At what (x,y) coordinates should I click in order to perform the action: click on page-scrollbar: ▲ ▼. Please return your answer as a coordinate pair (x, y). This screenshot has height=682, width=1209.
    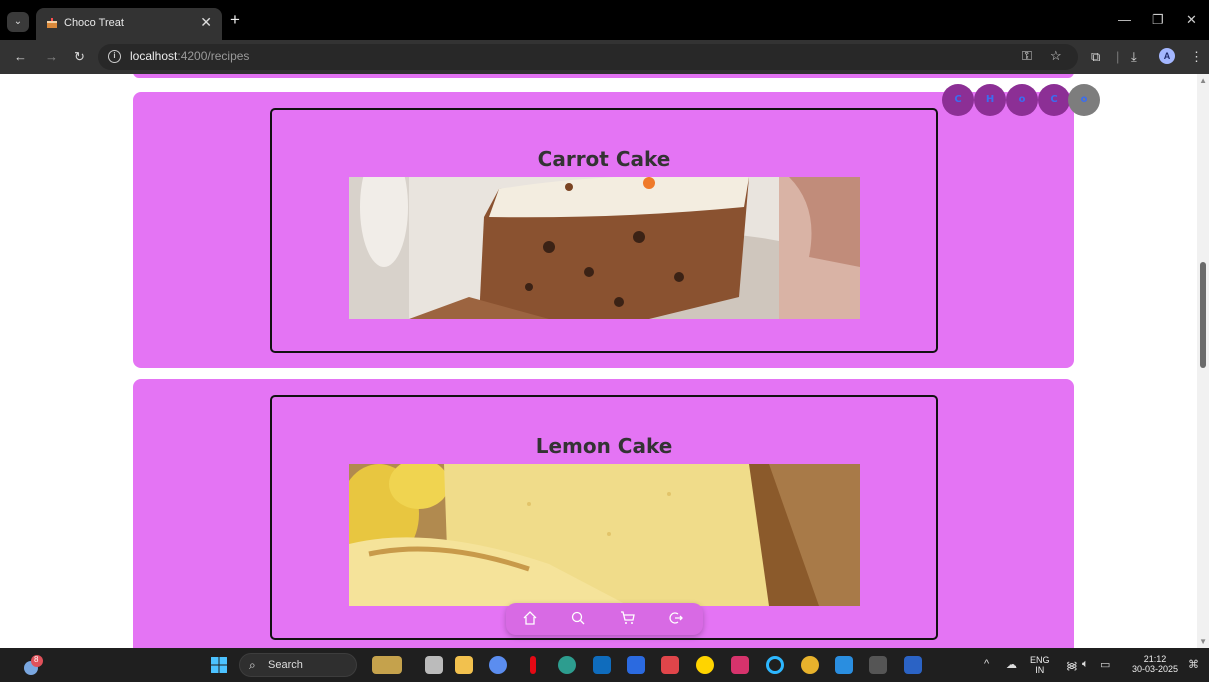
    Looking at the image, I should click on (1203, 361).